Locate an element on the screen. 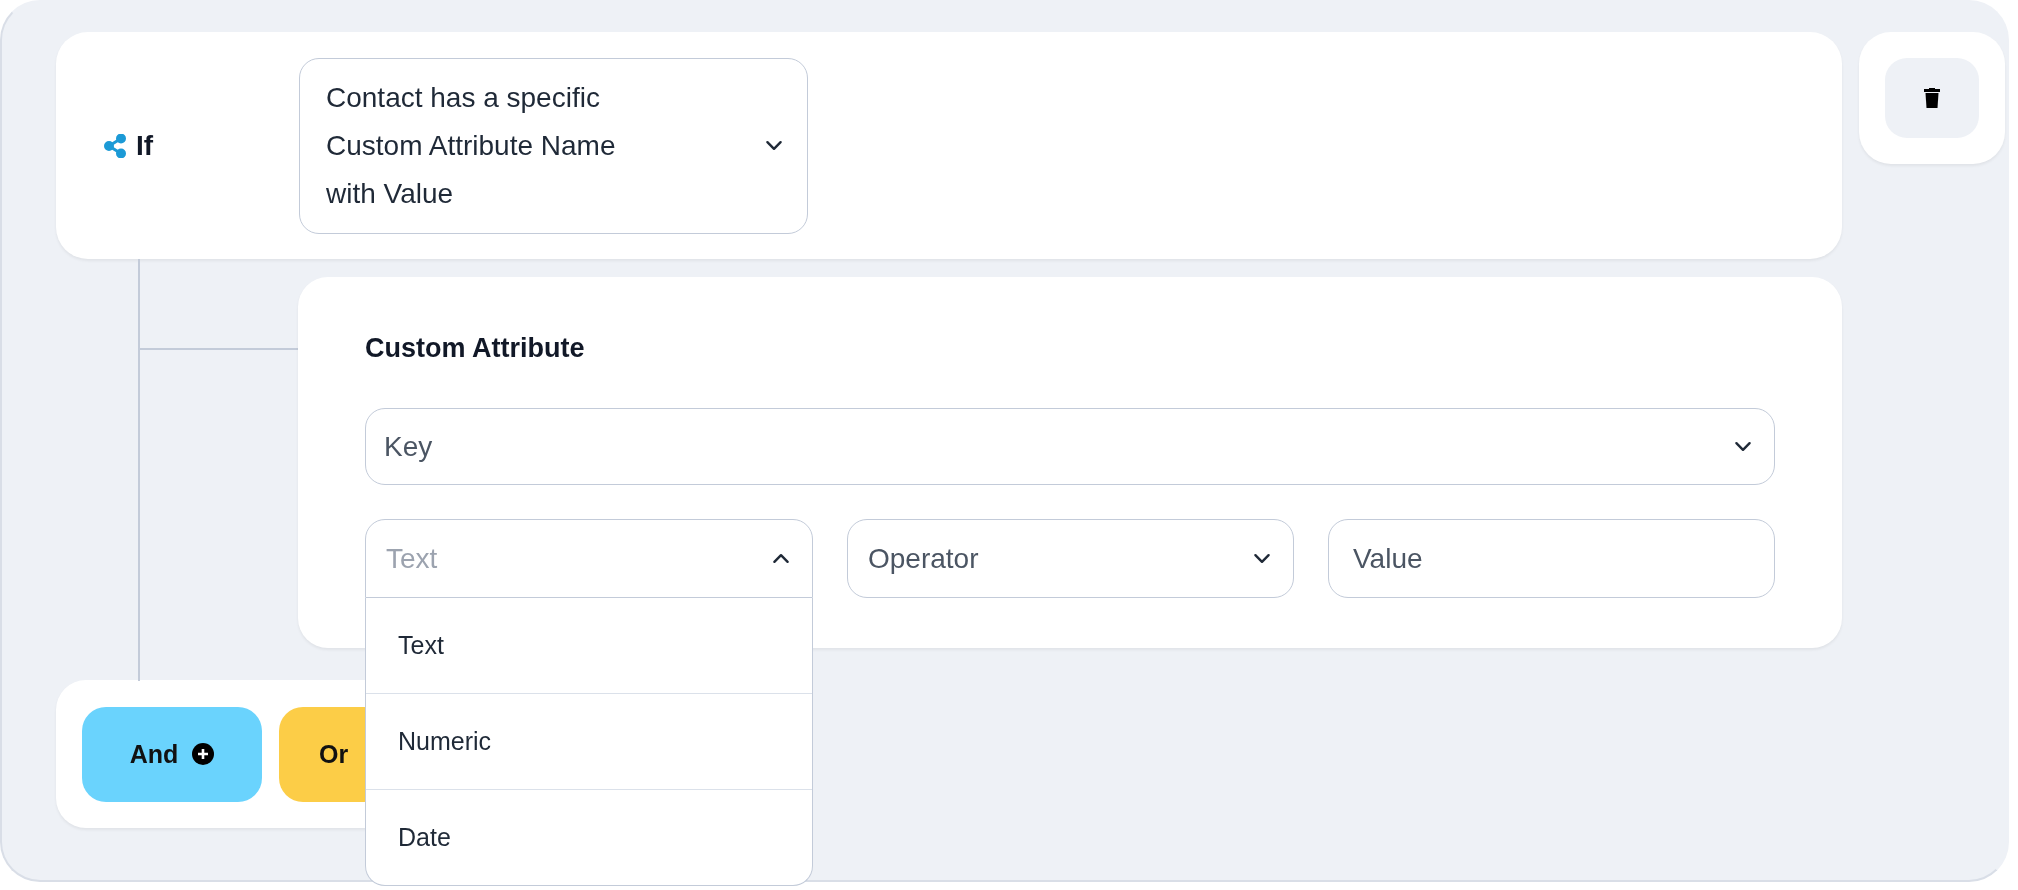 The image size is (2018, 890). delete-button is located at coordinates (1932, 98).